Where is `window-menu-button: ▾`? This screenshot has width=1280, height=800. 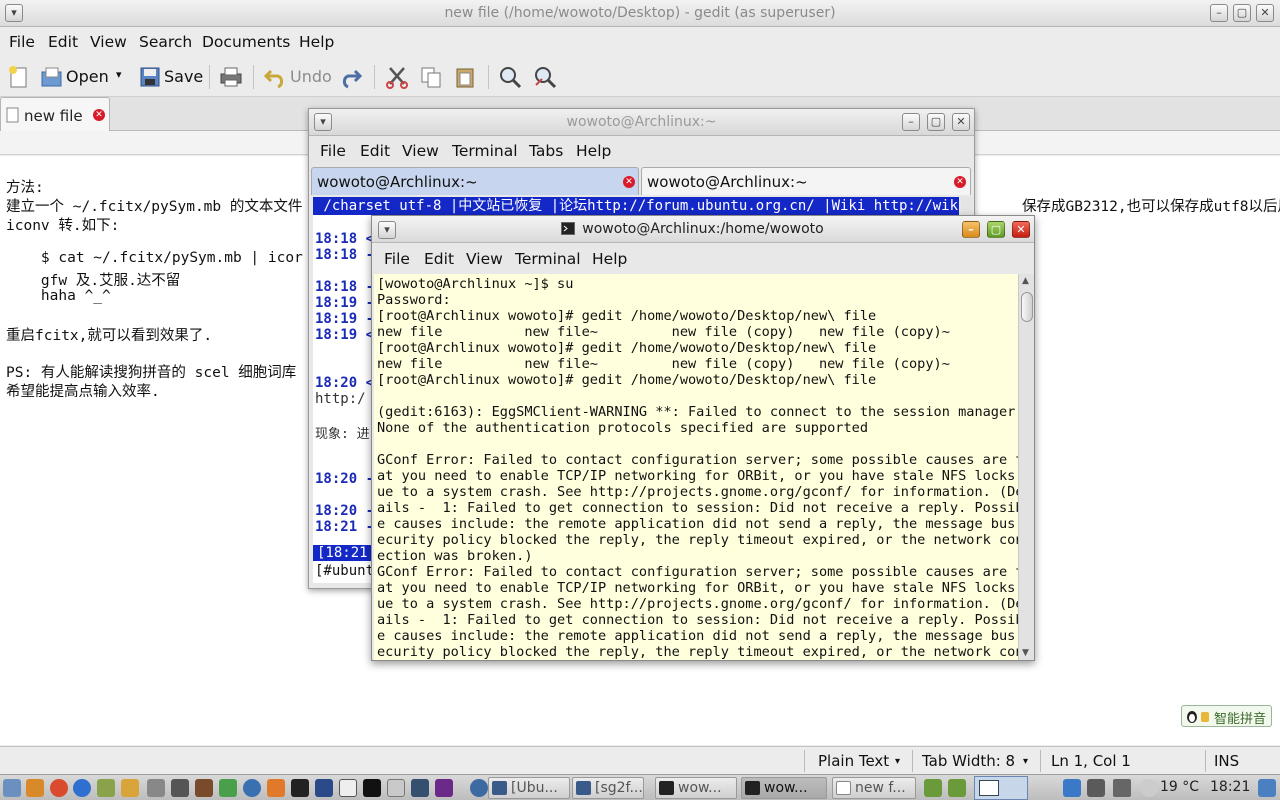 window-menu-button: ▾ is located at coordinates (14, 13).